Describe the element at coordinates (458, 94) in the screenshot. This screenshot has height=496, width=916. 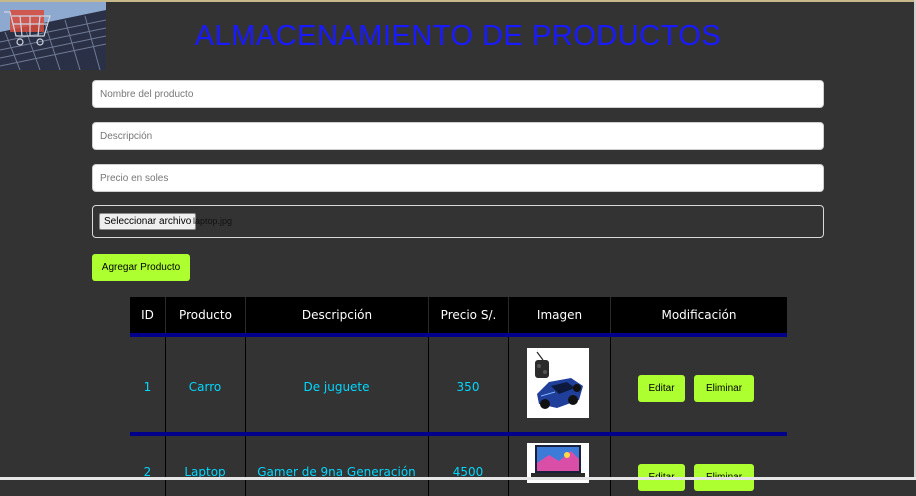
I see `product-name-input` at that location.